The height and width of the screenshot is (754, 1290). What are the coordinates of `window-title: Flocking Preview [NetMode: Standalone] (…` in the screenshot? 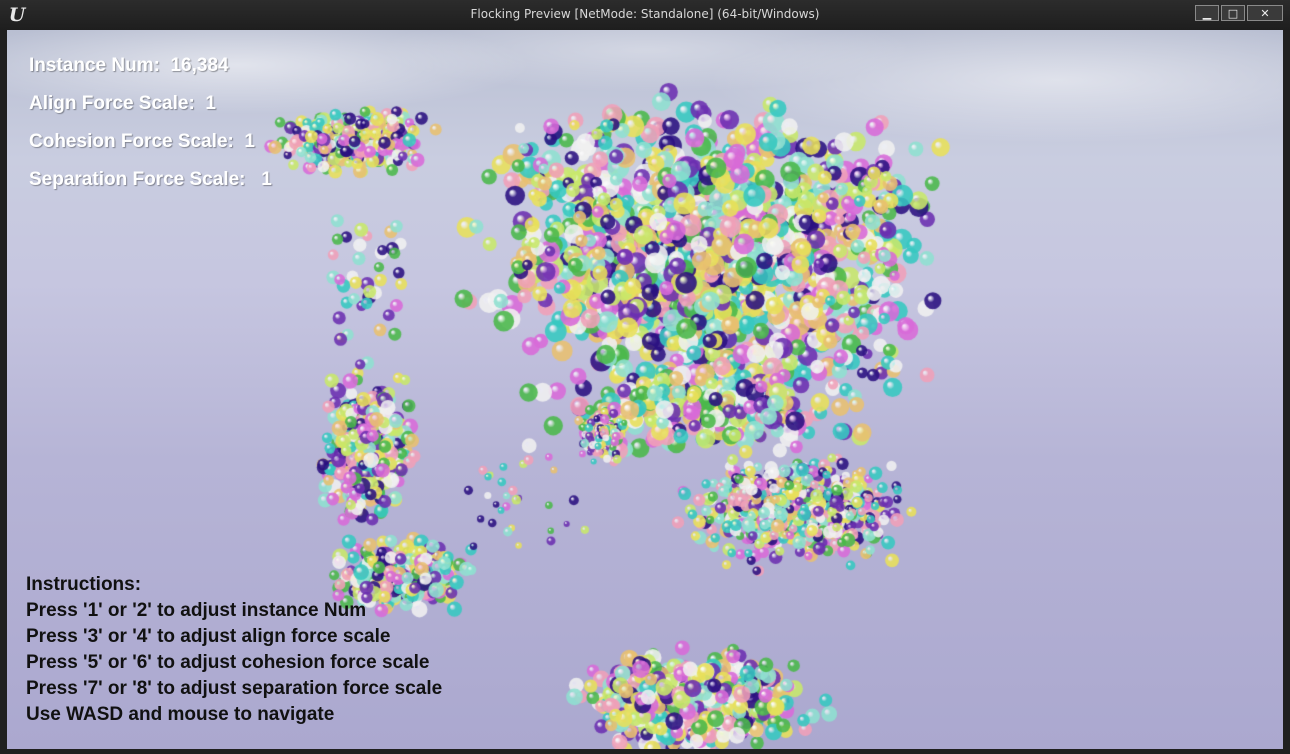 It's located at (645, 14).